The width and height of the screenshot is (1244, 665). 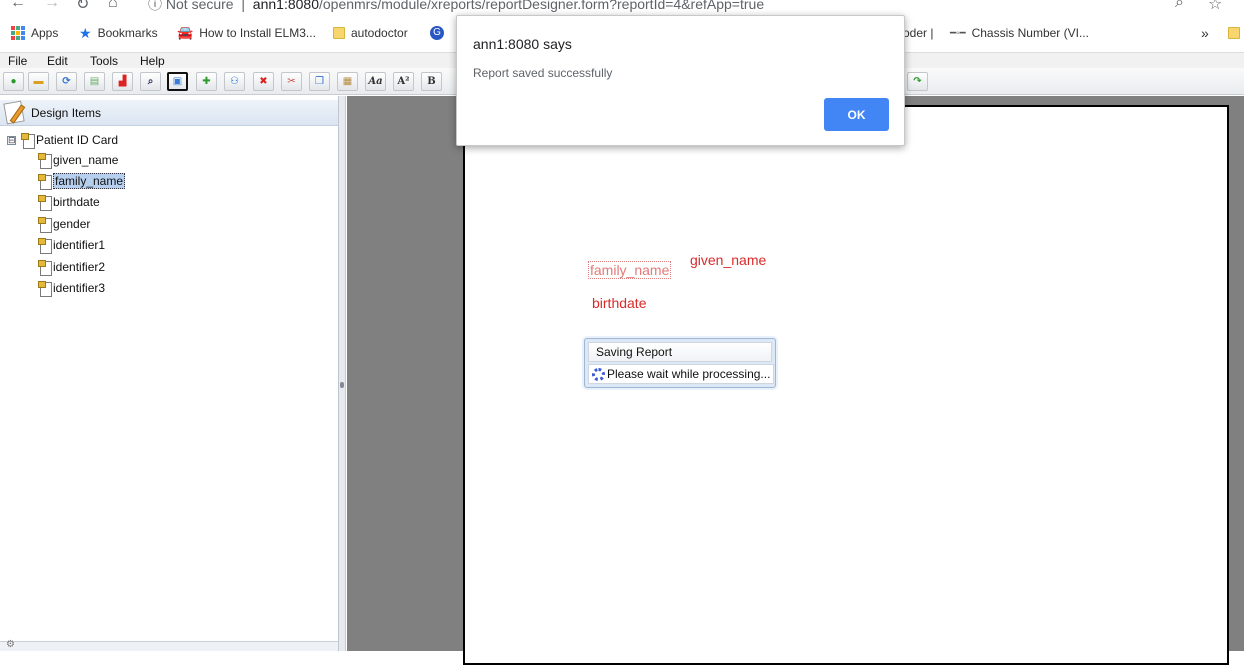 I want to click on bookmark-label: Bookmarks, so click(x=127, y=33).